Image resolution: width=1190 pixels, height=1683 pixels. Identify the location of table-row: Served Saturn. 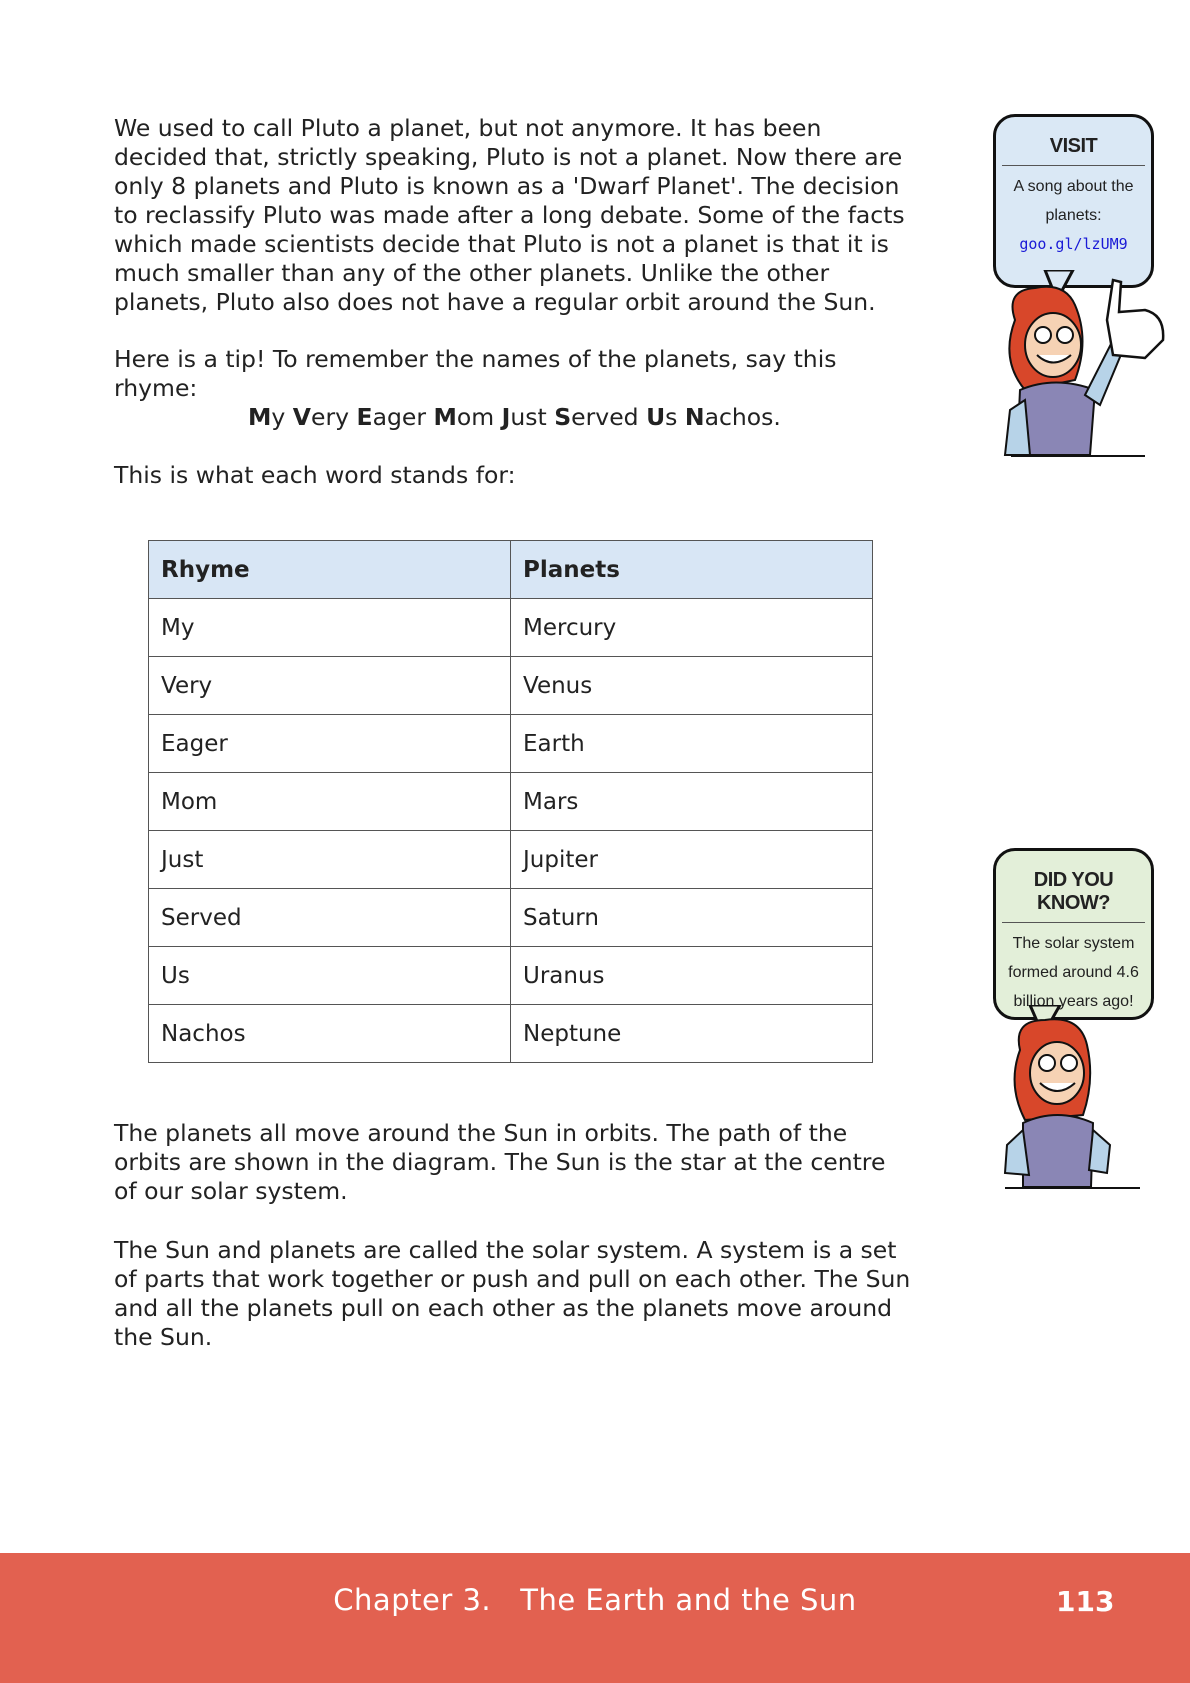
(510, 917).